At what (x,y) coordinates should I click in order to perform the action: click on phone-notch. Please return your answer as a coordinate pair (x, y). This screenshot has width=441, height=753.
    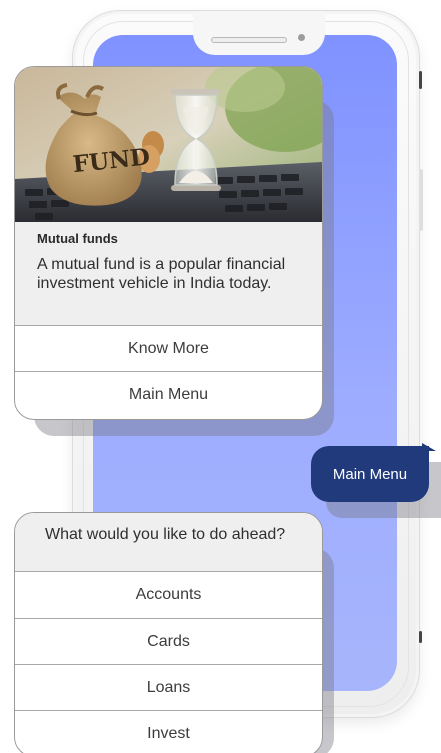
    Looking at the image, I should click on (259, 33).